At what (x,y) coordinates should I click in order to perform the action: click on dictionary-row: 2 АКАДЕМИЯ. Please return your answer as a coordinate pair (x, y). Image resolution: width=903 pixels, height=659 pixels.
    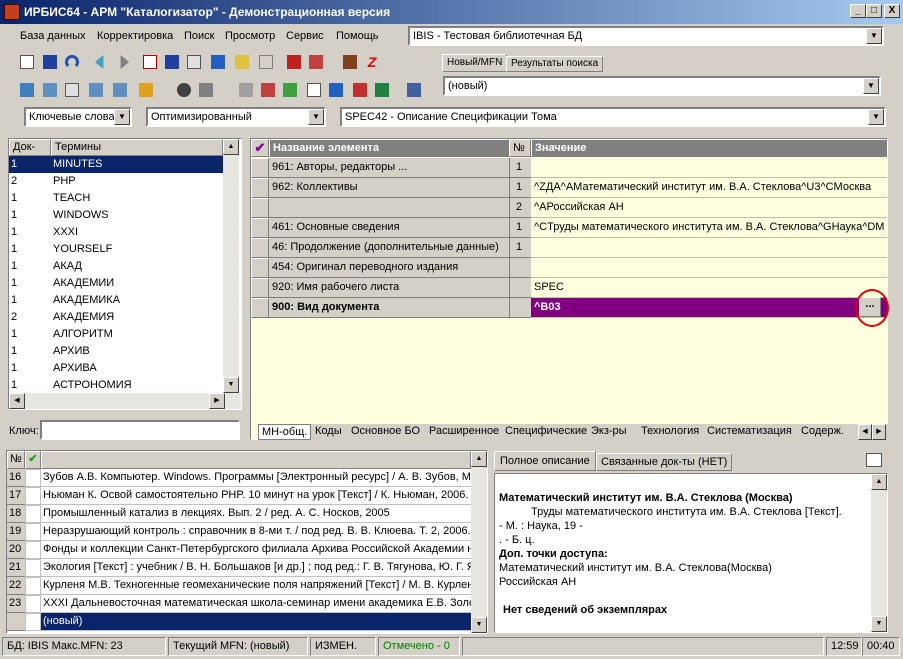
    Looking at the image, I should click on (116, 317).